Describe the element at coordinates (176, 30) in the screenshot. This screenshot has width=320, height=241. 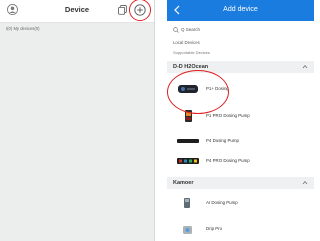
I see `search-icon` at that location.